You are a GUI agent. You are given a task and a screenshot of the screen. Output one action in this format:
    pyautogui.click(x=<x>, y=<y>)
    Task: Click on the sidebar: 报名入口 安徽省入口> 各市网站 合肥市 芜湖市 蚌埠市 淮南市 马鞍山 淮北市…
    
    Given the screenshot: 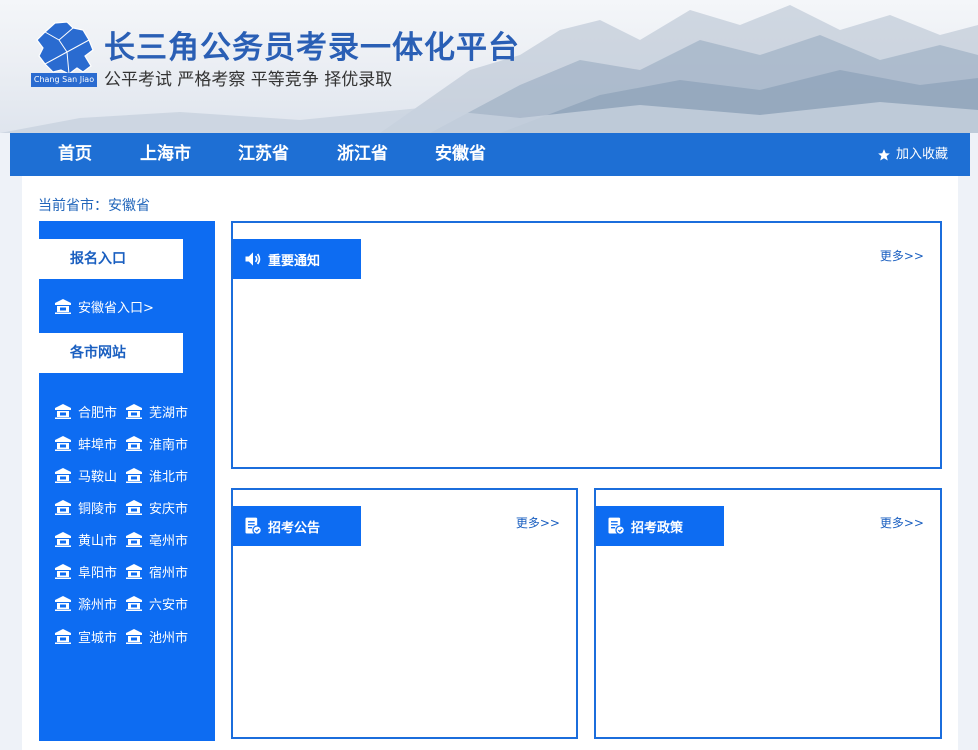 What is the action you would take?
    pyautogui.click(x=127, y=481)
    